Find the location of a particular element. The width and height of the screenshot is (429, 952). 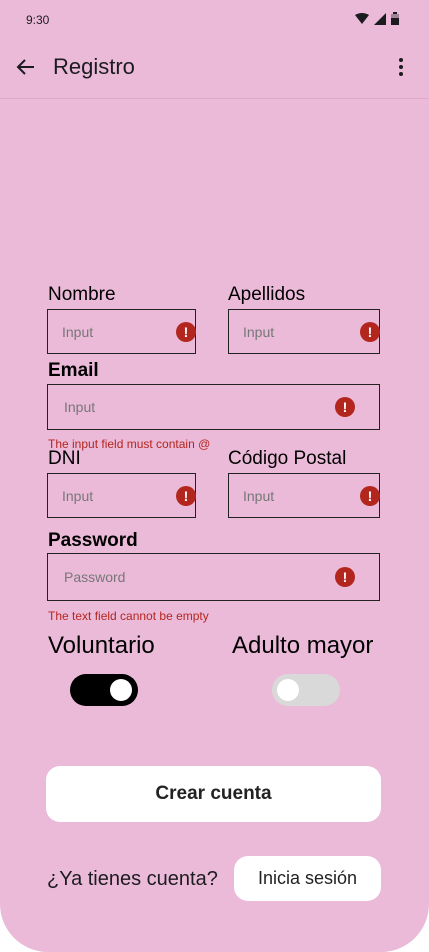

back-button is located at coordinates (26, 67).